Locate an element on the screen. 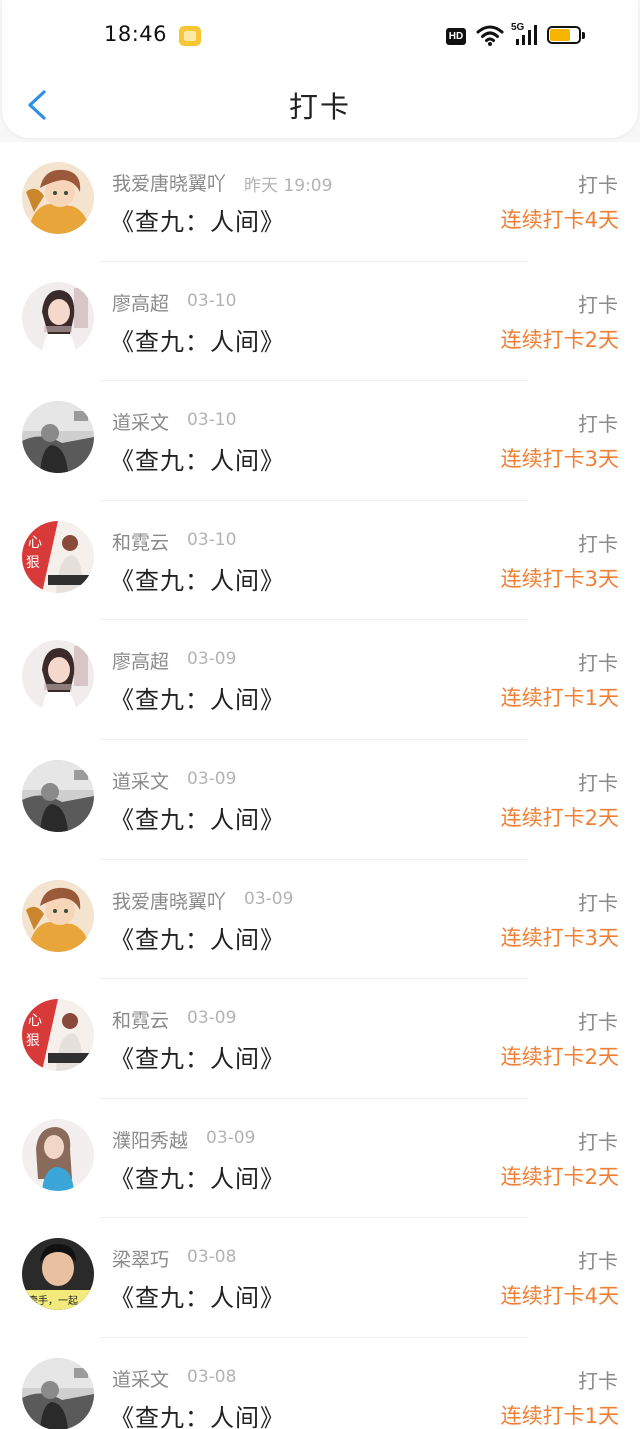 This screenshot has width=640, height=1429. checkin-row: 道采文 03-10 《查九：人间》 打卡 连续打卡3天 is located at coordinates (320, 441).